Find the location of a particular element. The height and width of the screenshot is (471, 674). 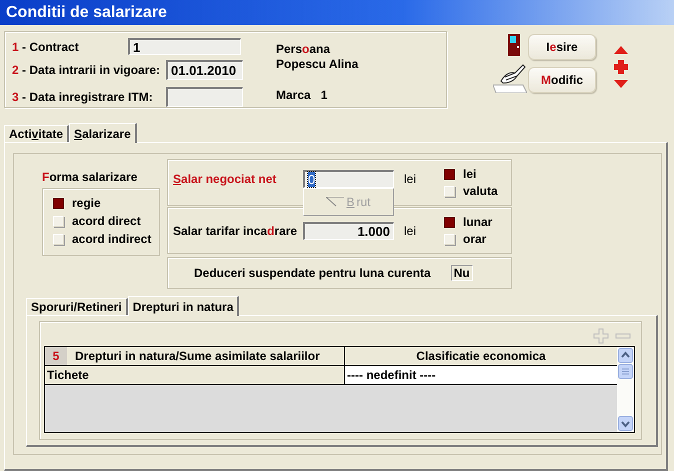

field-label: 3 - Data inregistrare ITM: is located at coordinates (83, 97).